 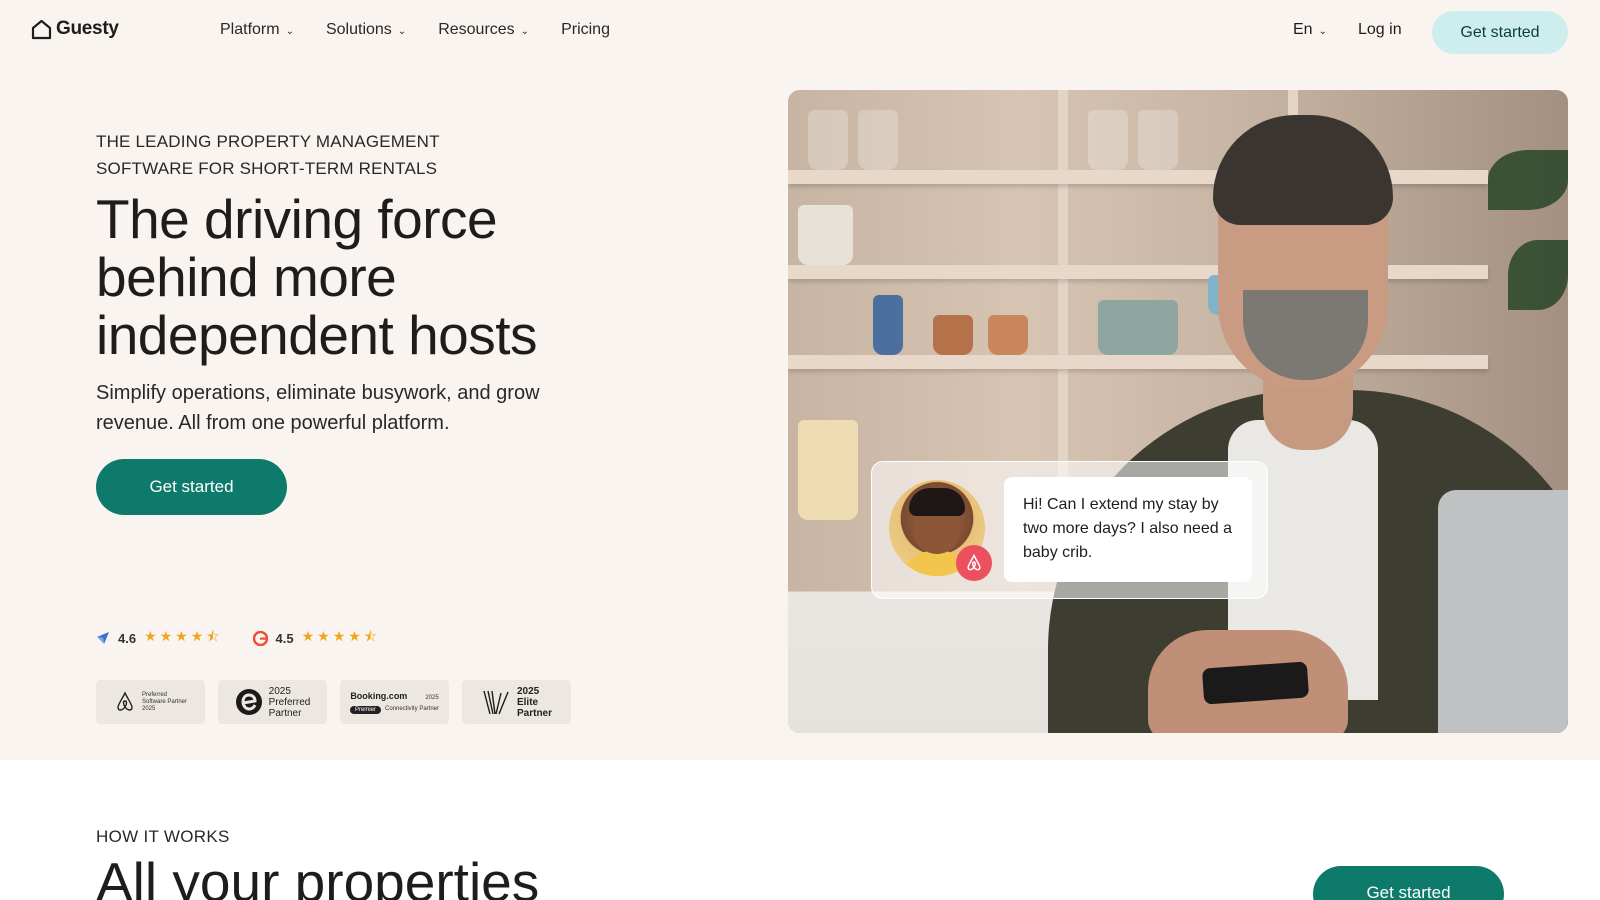 I want to click on language-label: En, so click(x=1303, y=29).